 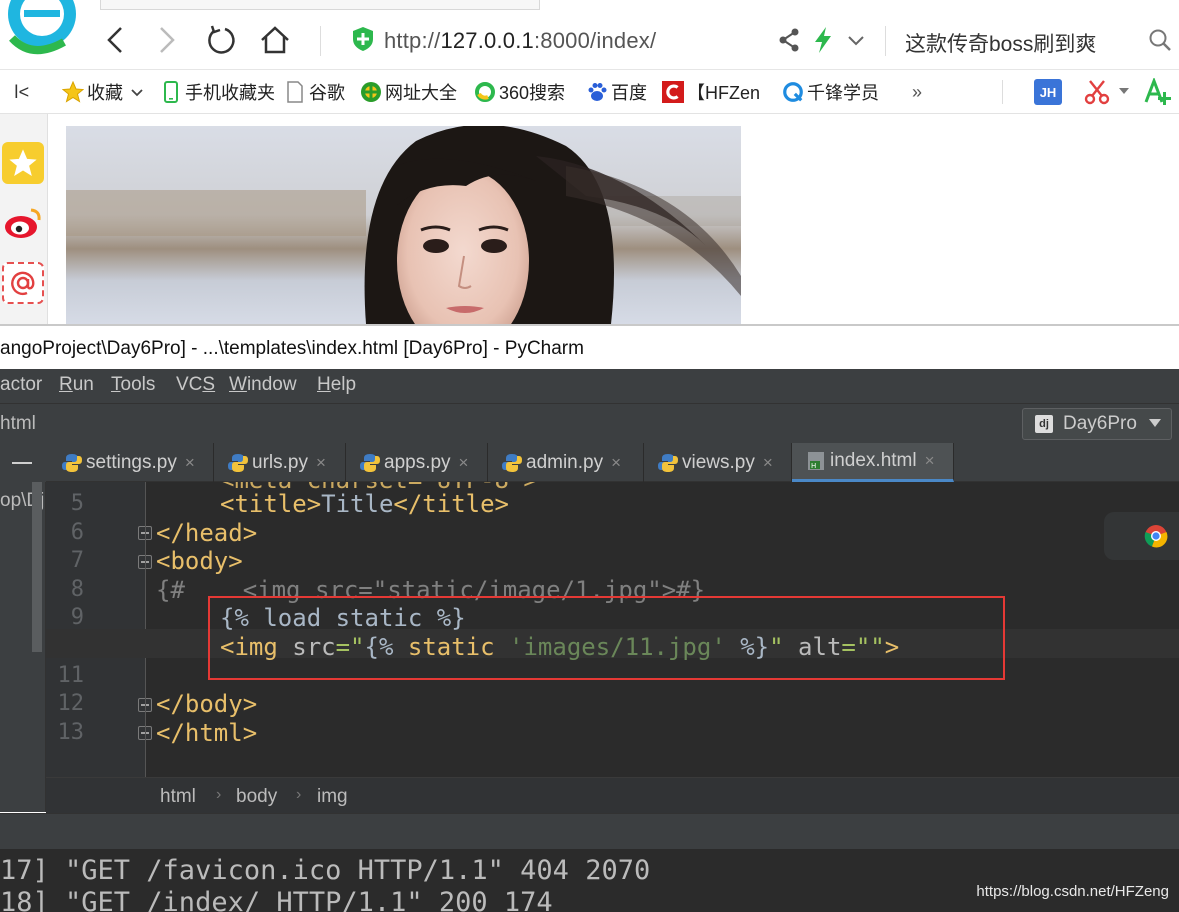 I want to click on menu-mnemonic: R, so click(x=66, y=384).